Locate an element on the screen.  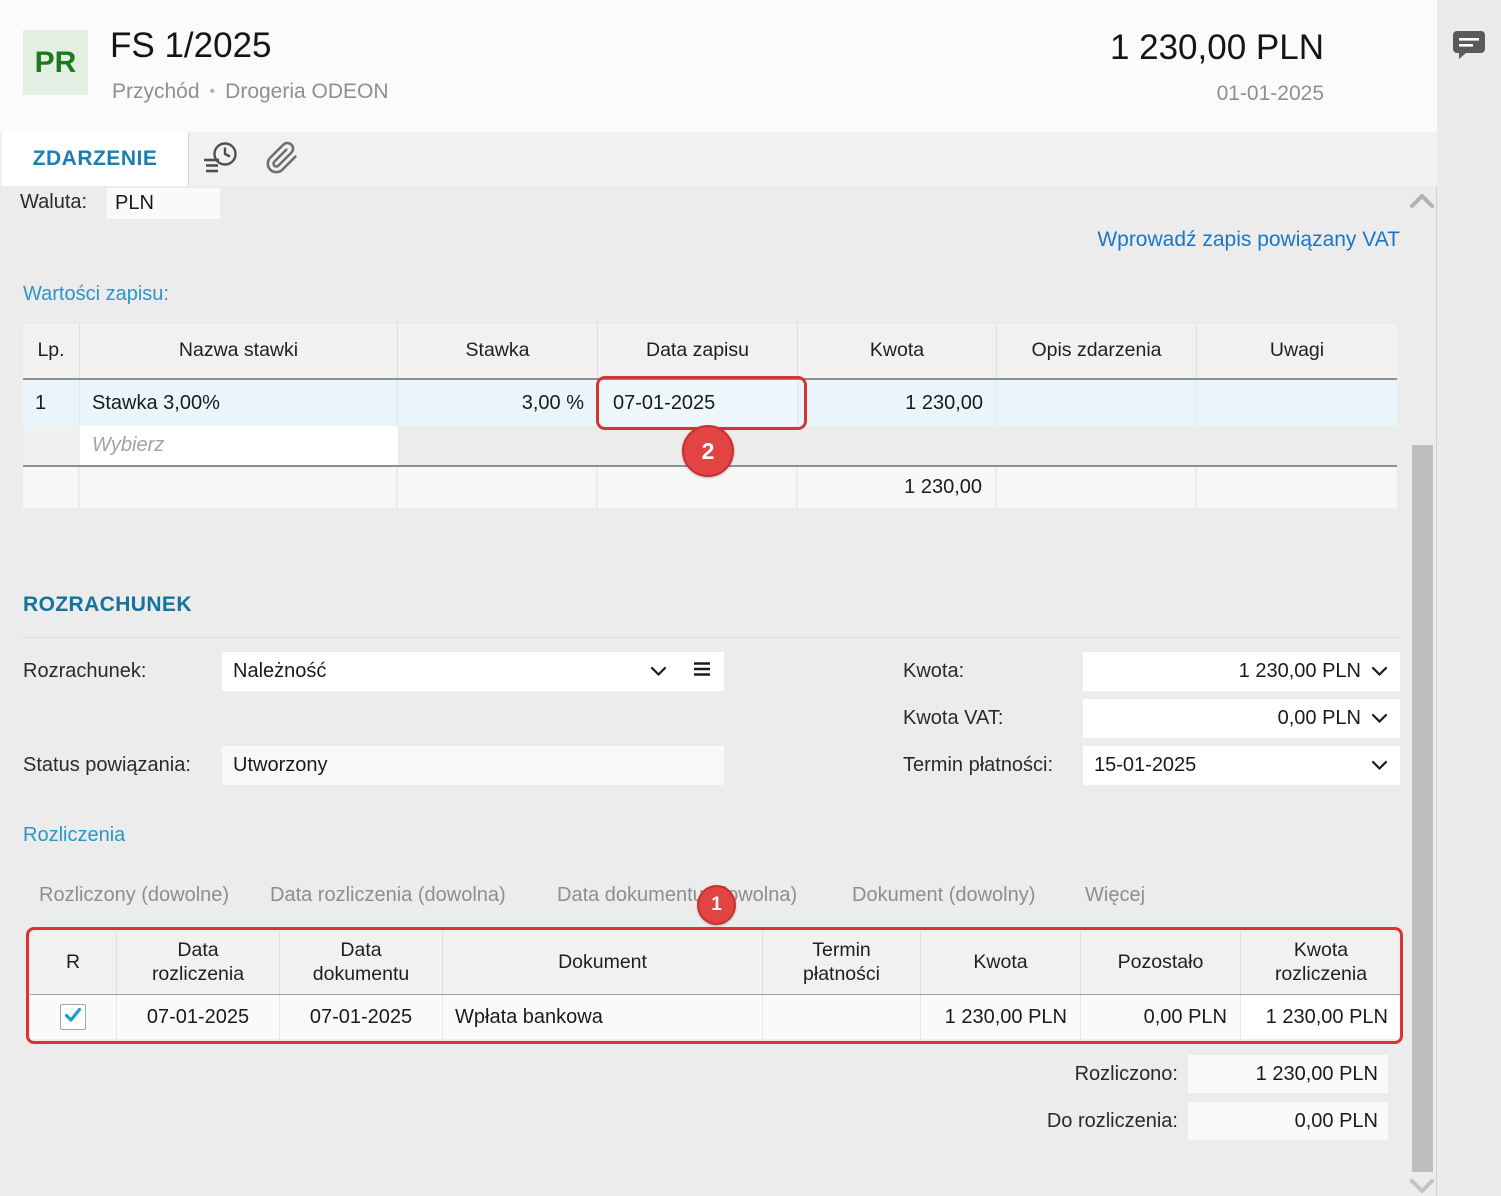
right-rail is located at coordinates (1468, 598).